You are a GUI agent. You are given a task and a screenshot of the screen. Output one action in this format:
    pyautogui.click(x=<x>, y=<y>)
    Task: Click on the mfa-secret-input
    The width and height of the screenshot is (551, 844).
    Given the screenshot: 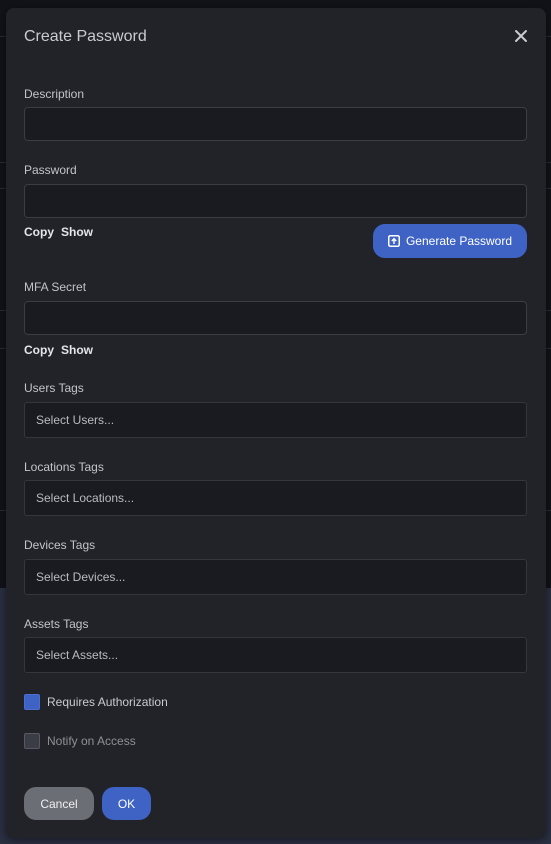 What is the action you would take?
    pyautogui.click(x=275, y=318)
    